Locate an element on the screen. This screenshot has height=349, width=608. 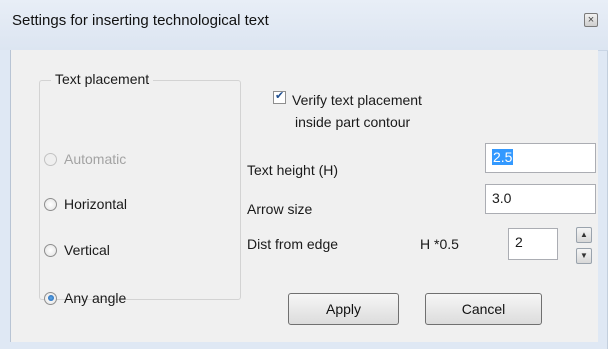
dist-from-edge-input: 2 is located at coordinates (533, 244).